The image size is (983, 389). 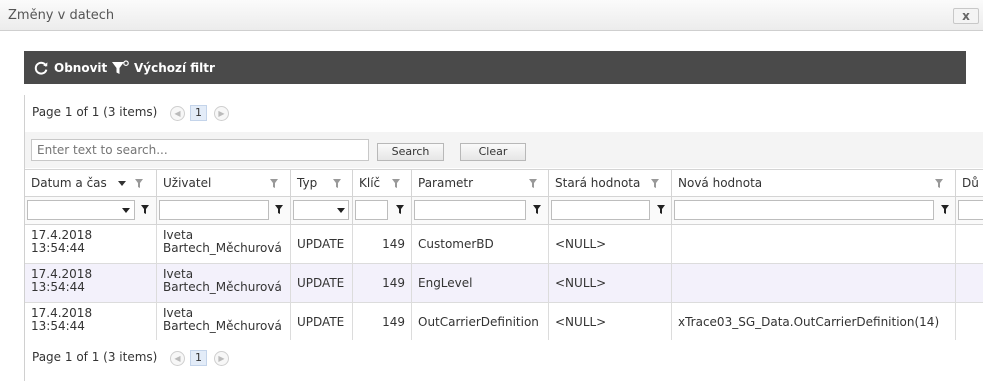 What do you see at coordinates (61, 15) in the screenshot?
I see `window-title: Změny v datech` at bounding box center [61, 15].